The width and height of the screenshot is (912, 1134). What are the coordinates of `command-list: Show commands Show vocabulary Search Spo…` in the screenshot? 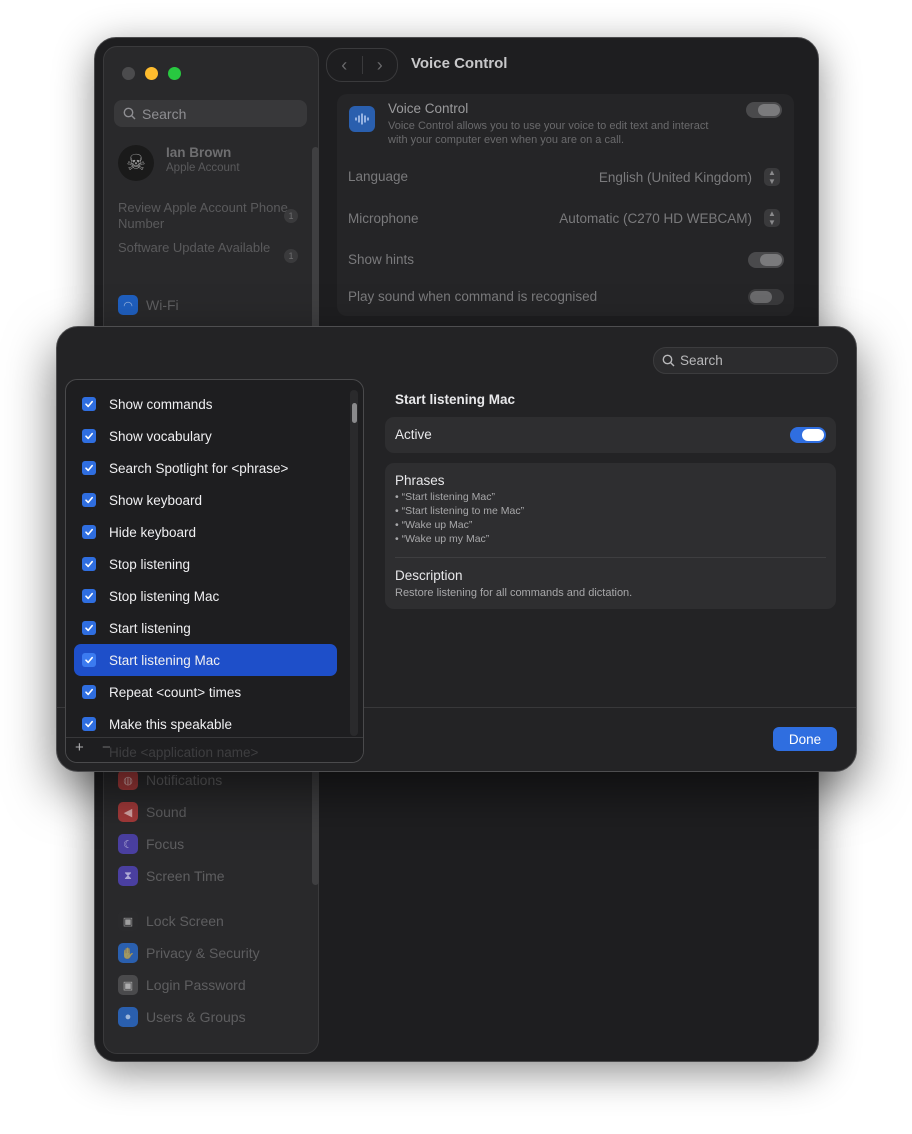 It's located at (214, 571).